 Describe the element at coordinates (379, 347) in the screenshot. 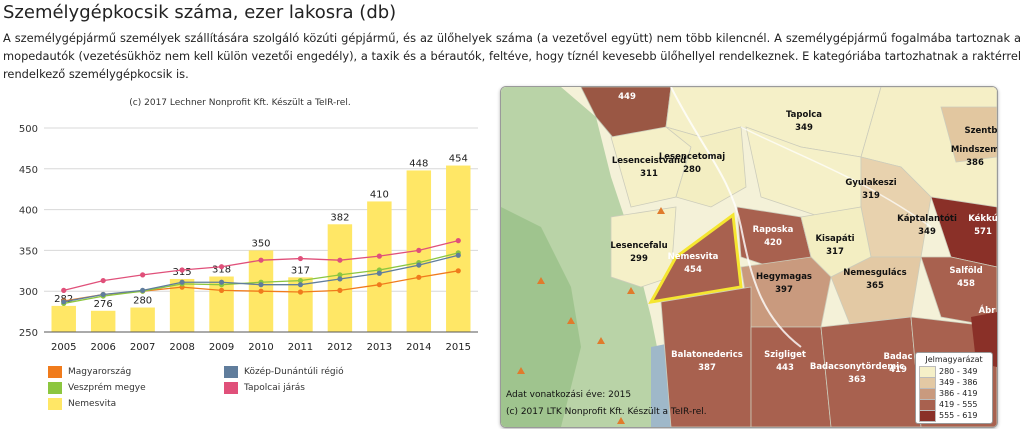

I see `x-tick-label: 2013` at that location.